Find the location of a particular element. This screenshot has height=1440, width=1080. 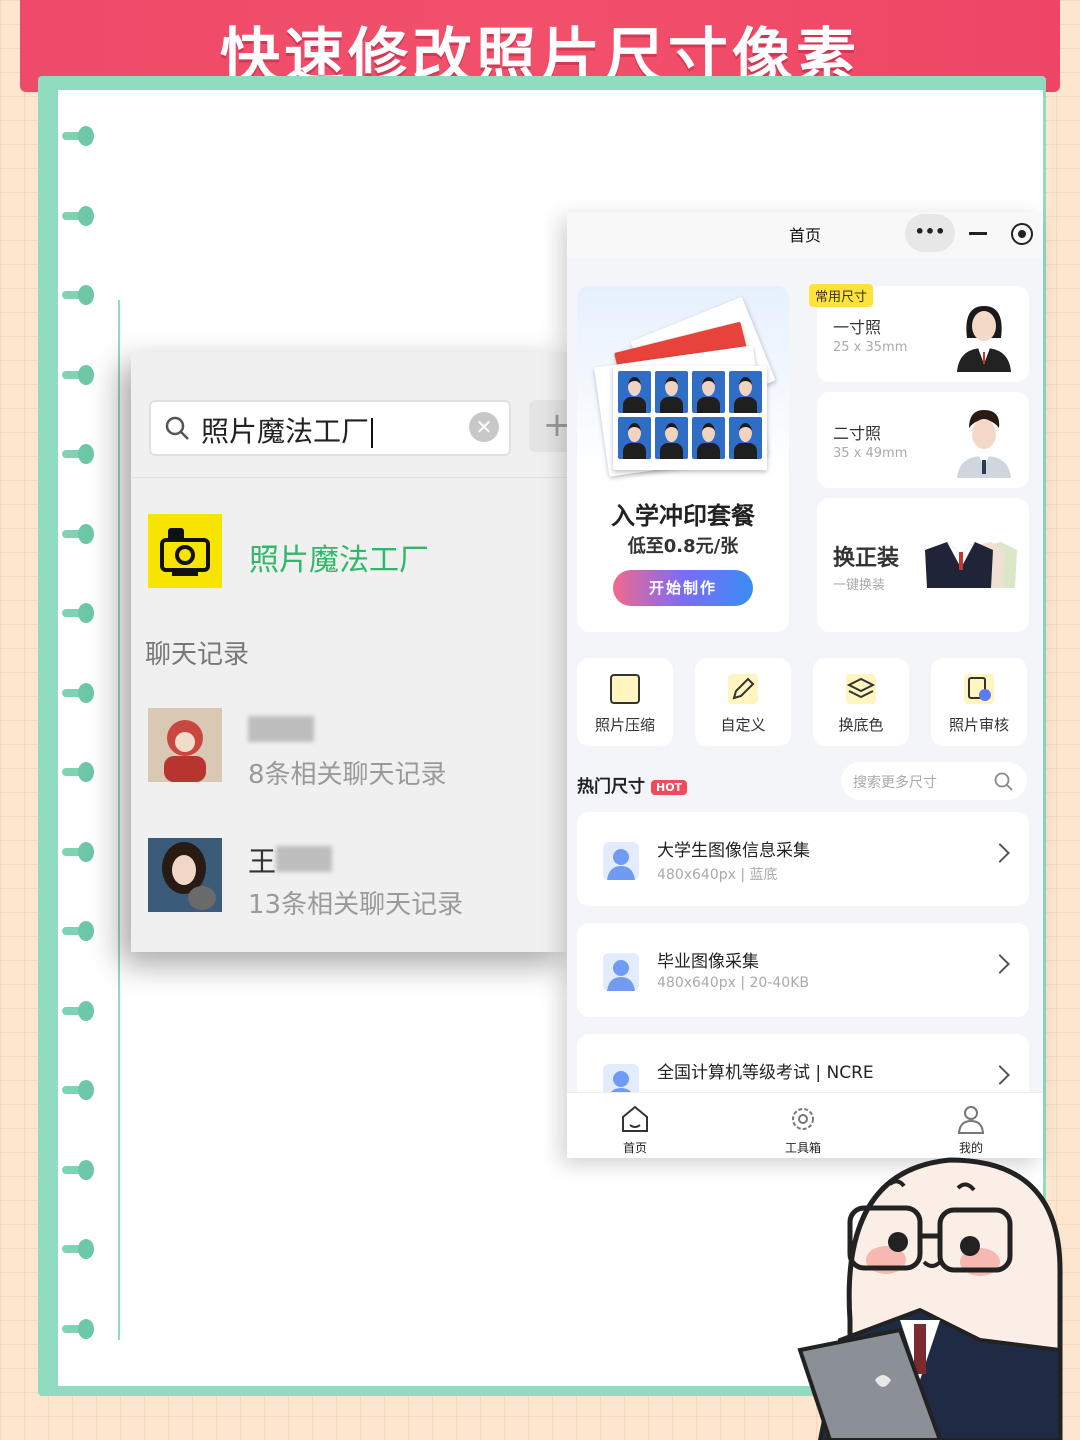

tool-change-background: 换底色 is located at coordinates (861, 702).